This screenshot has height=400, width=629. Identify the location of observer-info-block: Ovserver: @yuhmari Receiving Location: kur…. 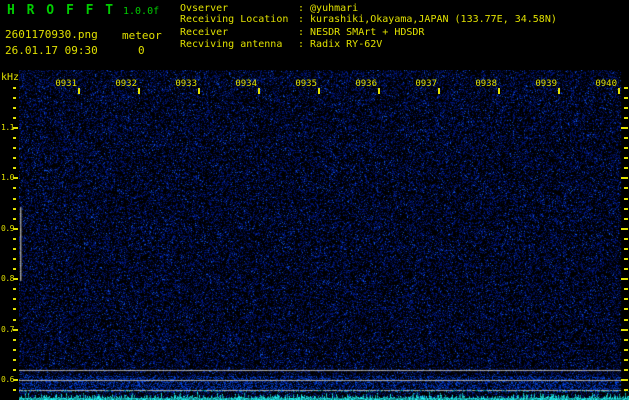
(404, 30).